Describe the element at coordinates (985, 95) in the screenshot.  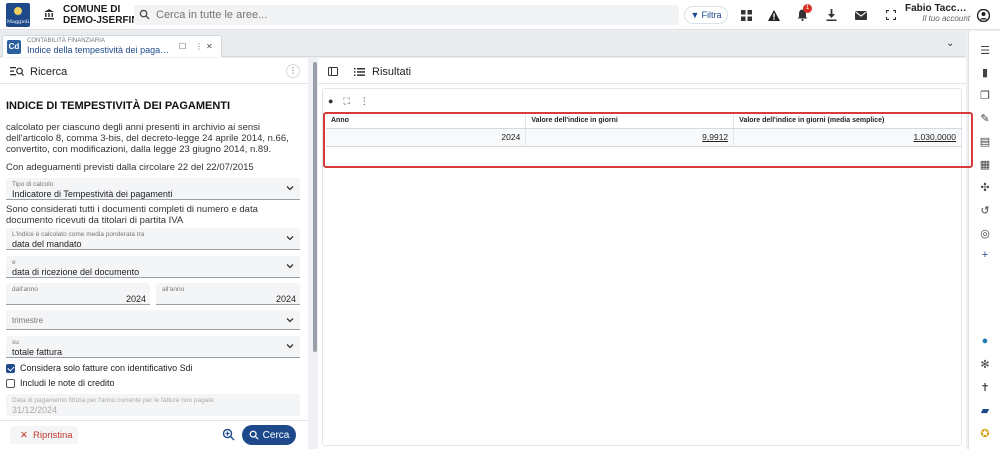
I see `copy-icon: ❐` at that location.